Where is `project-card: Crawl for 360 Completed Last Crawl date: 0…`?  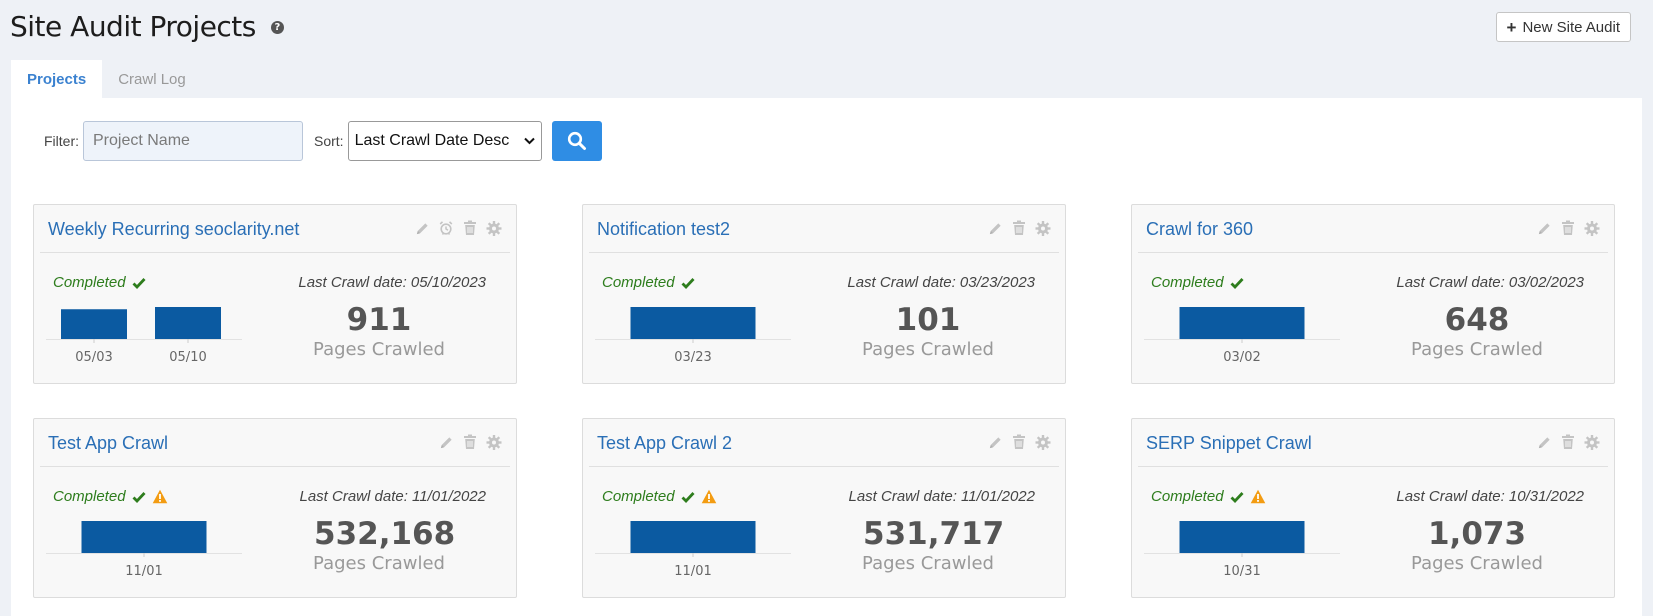
project-card: Crawl for 360 Completed Last Crawl date: 0… is located at coordinates (1373, 294).